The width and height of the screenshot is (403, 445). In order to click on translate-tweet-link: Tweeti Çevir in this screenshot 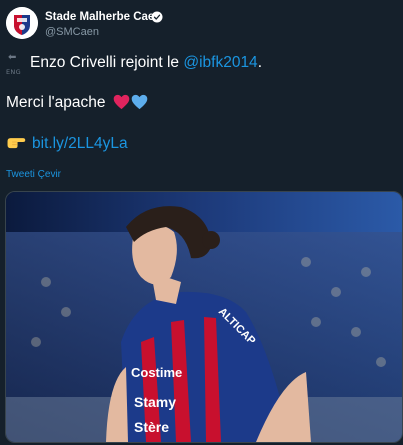, I will do `click(33, 174)`.